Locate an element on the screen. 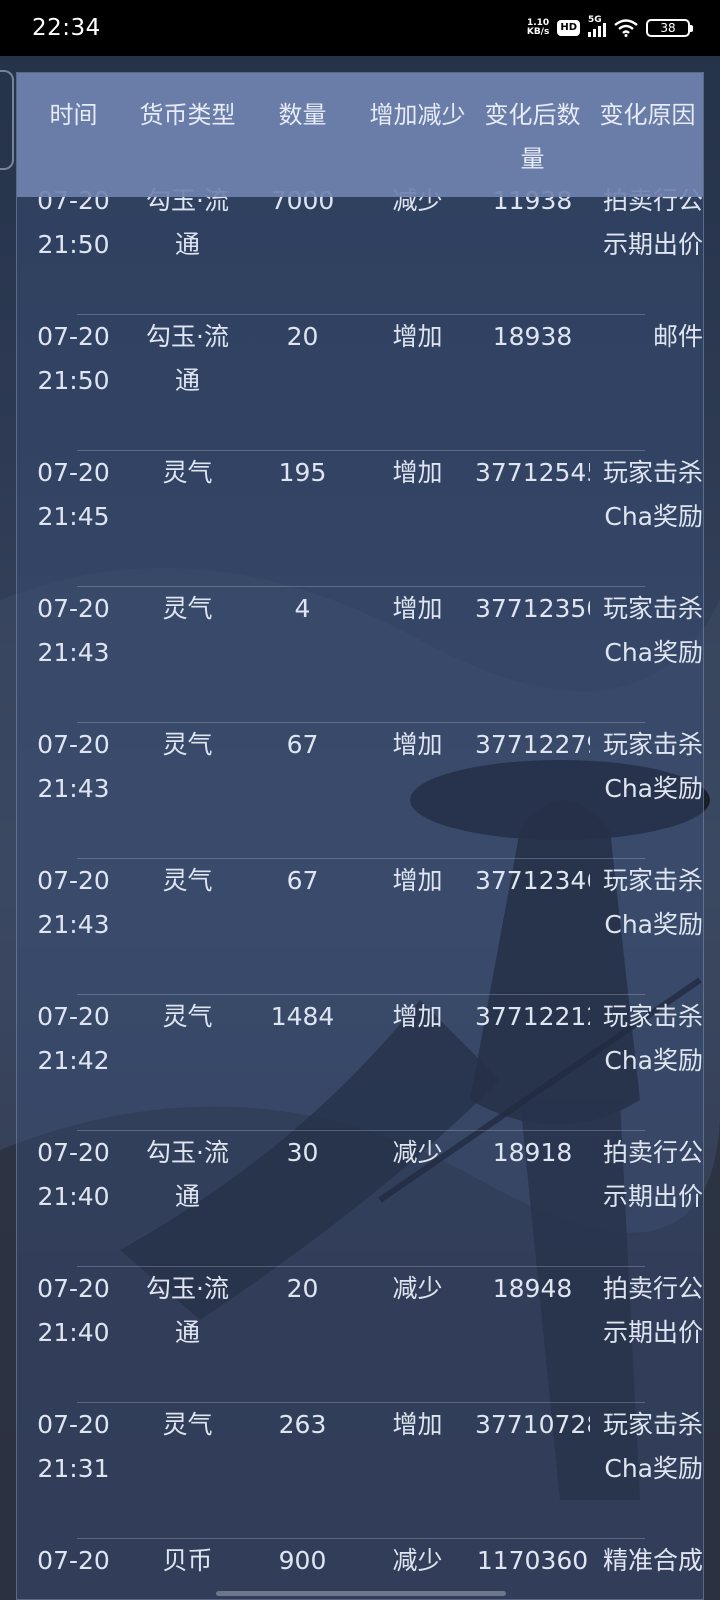 This screenshot has width=720, height=1600. cell-time-line: 21:31 is located at coordinates (73, 1468).